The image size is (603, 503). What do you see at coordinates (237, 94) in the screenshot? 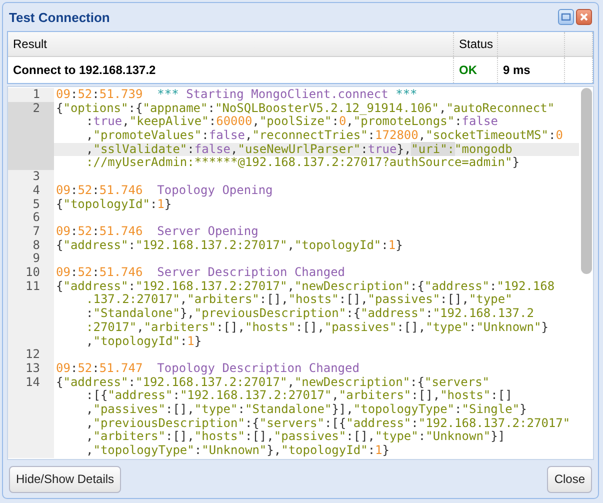
I see `code-line: 09:52:51.739 *** Starting MongoClient.connect ***` at bounding box center [237, 94].